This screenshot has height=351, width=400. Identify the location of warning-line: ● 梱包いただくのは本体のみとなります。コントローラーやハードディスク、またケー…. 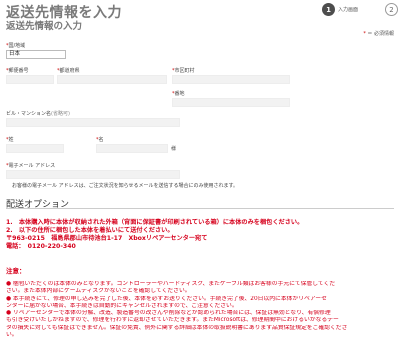
(171, 284).